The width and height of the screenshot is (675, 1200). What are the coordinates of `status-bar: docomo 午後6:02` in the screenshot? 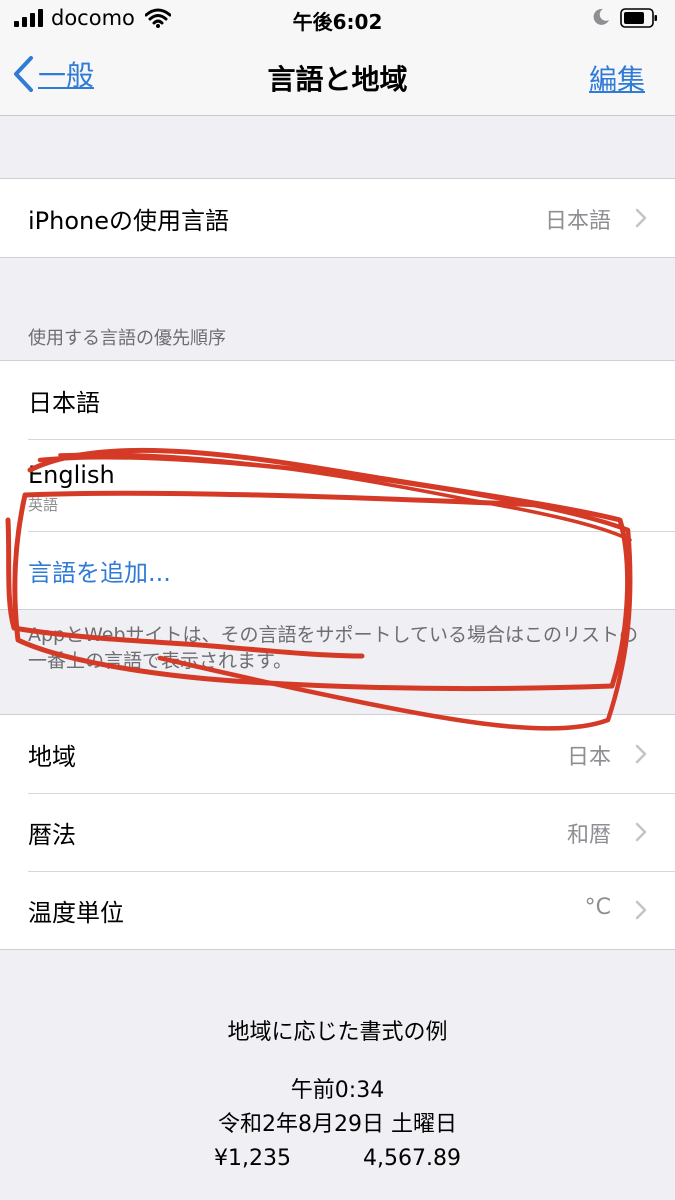 It's located at (337, 19).